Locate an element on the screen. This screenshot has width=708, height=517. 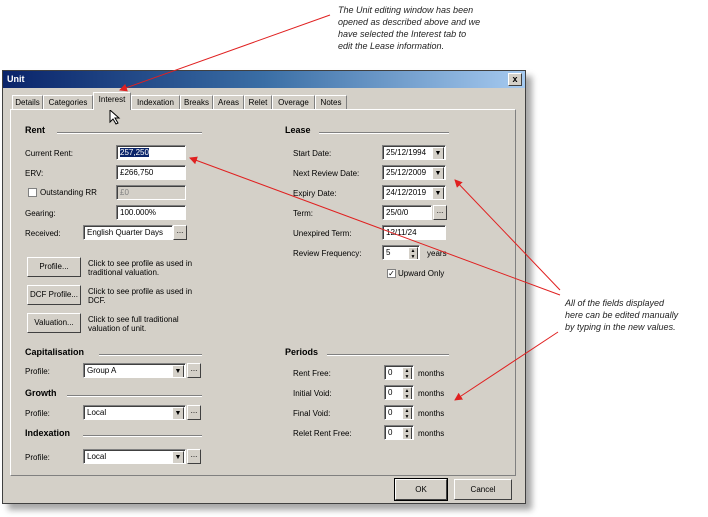
period-label: Rent Free: is located at coordinates (312, 373).